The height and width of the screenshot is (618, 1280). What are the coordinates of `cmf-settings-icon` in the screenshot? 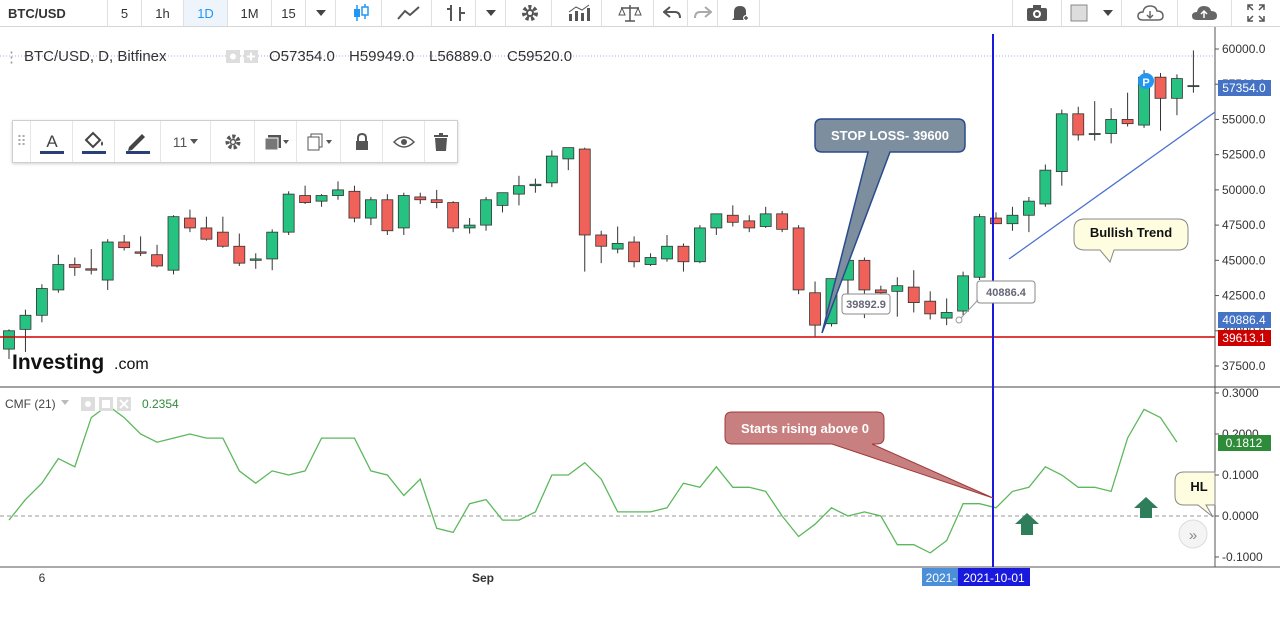 It's located at (107, 405).